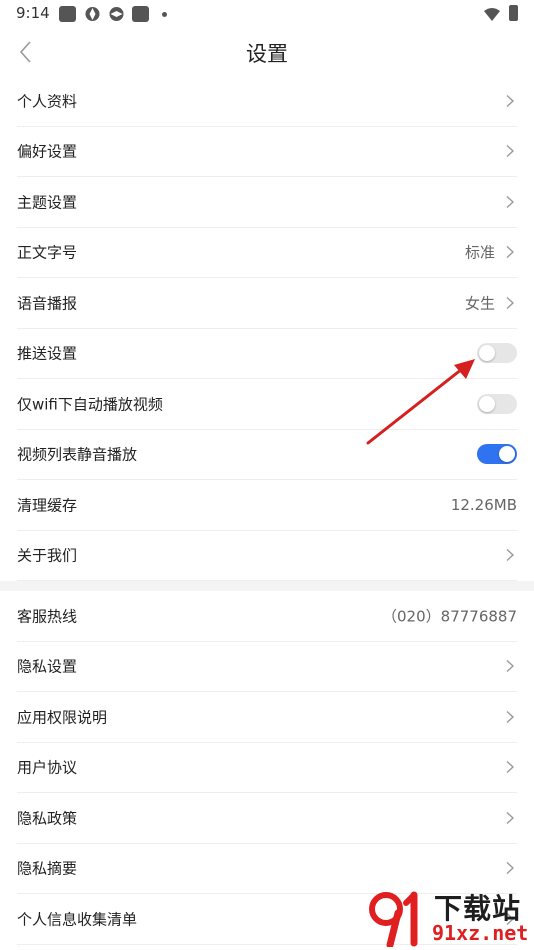 This screenshot has height=950, width=534. What do you see at coordinates (267, 253) in the screenshot?
I see `settings-row-font-size: 正文字号 标准` at bounding box center [267, 253].